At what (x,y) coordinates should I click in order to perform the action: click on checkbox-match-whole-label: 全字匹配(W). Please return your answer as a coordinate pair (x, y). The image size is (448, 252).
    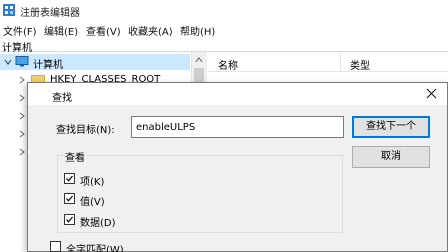
    Looking at the image, I should click on (95, 246).